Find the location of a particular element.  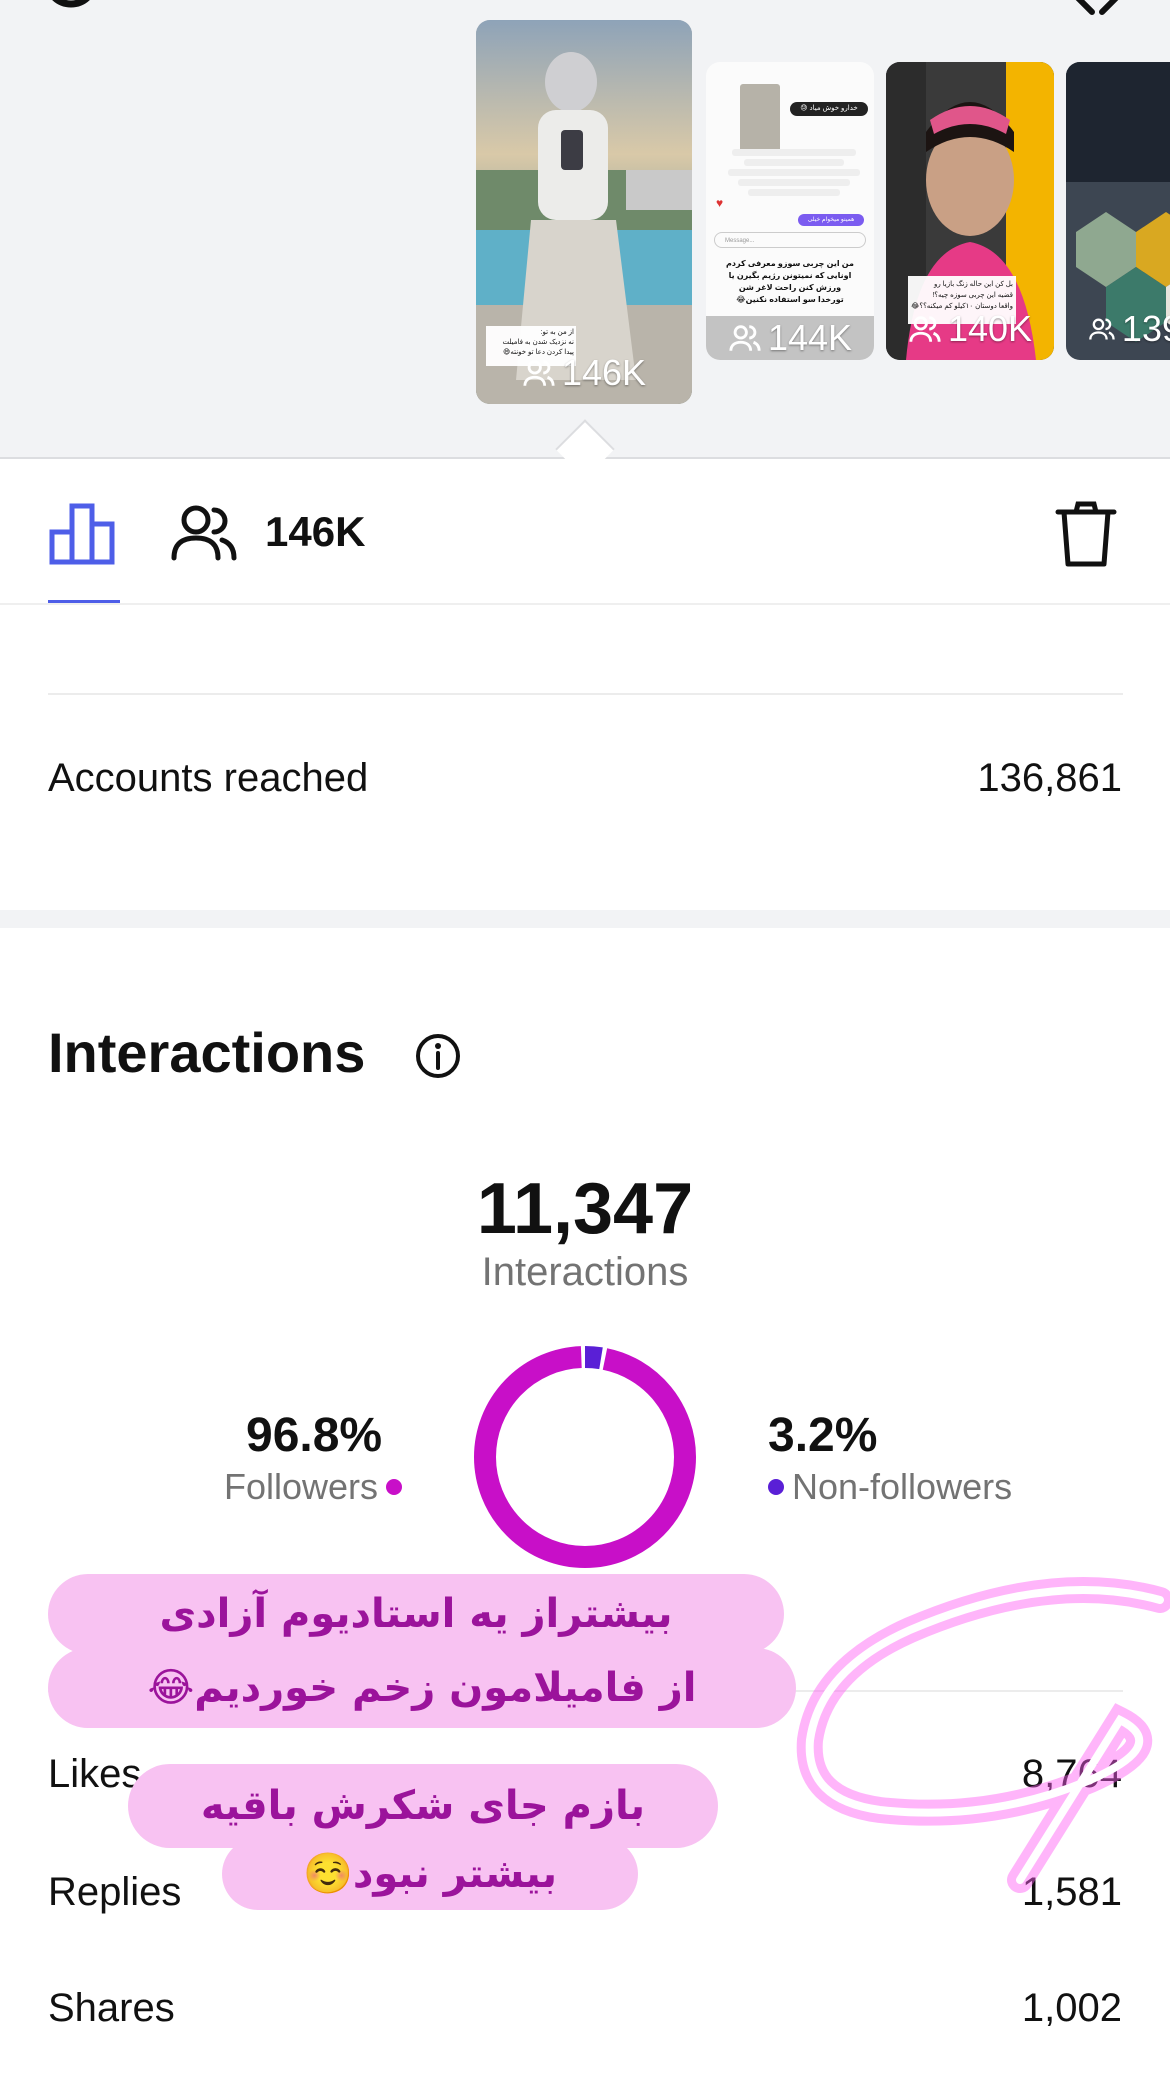

followers-label: Followers is located at coordinates (300, 1486).